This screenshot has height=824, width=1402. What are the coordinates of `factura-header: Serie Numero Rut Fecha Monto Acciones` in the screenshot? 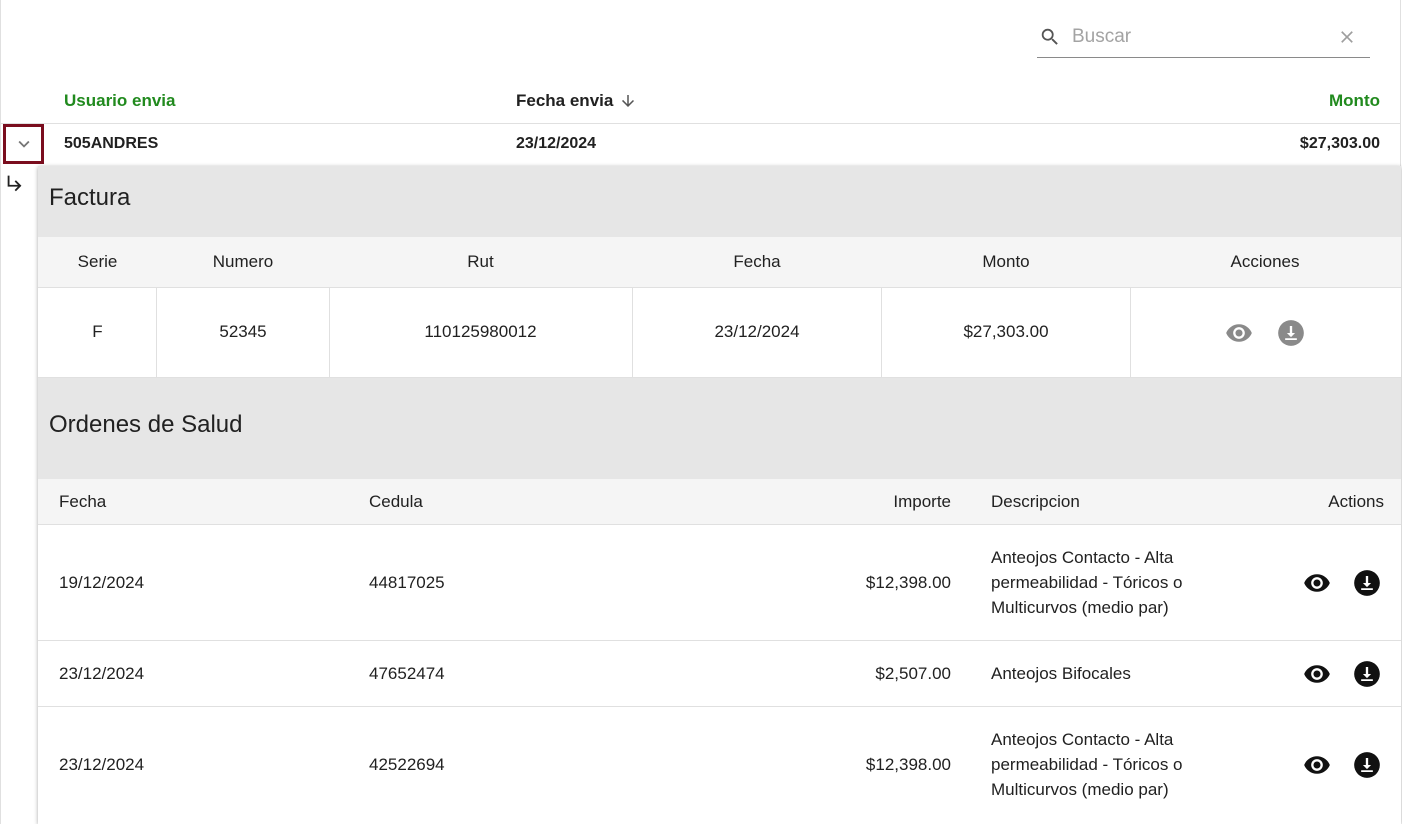 It's located at (719, 262).